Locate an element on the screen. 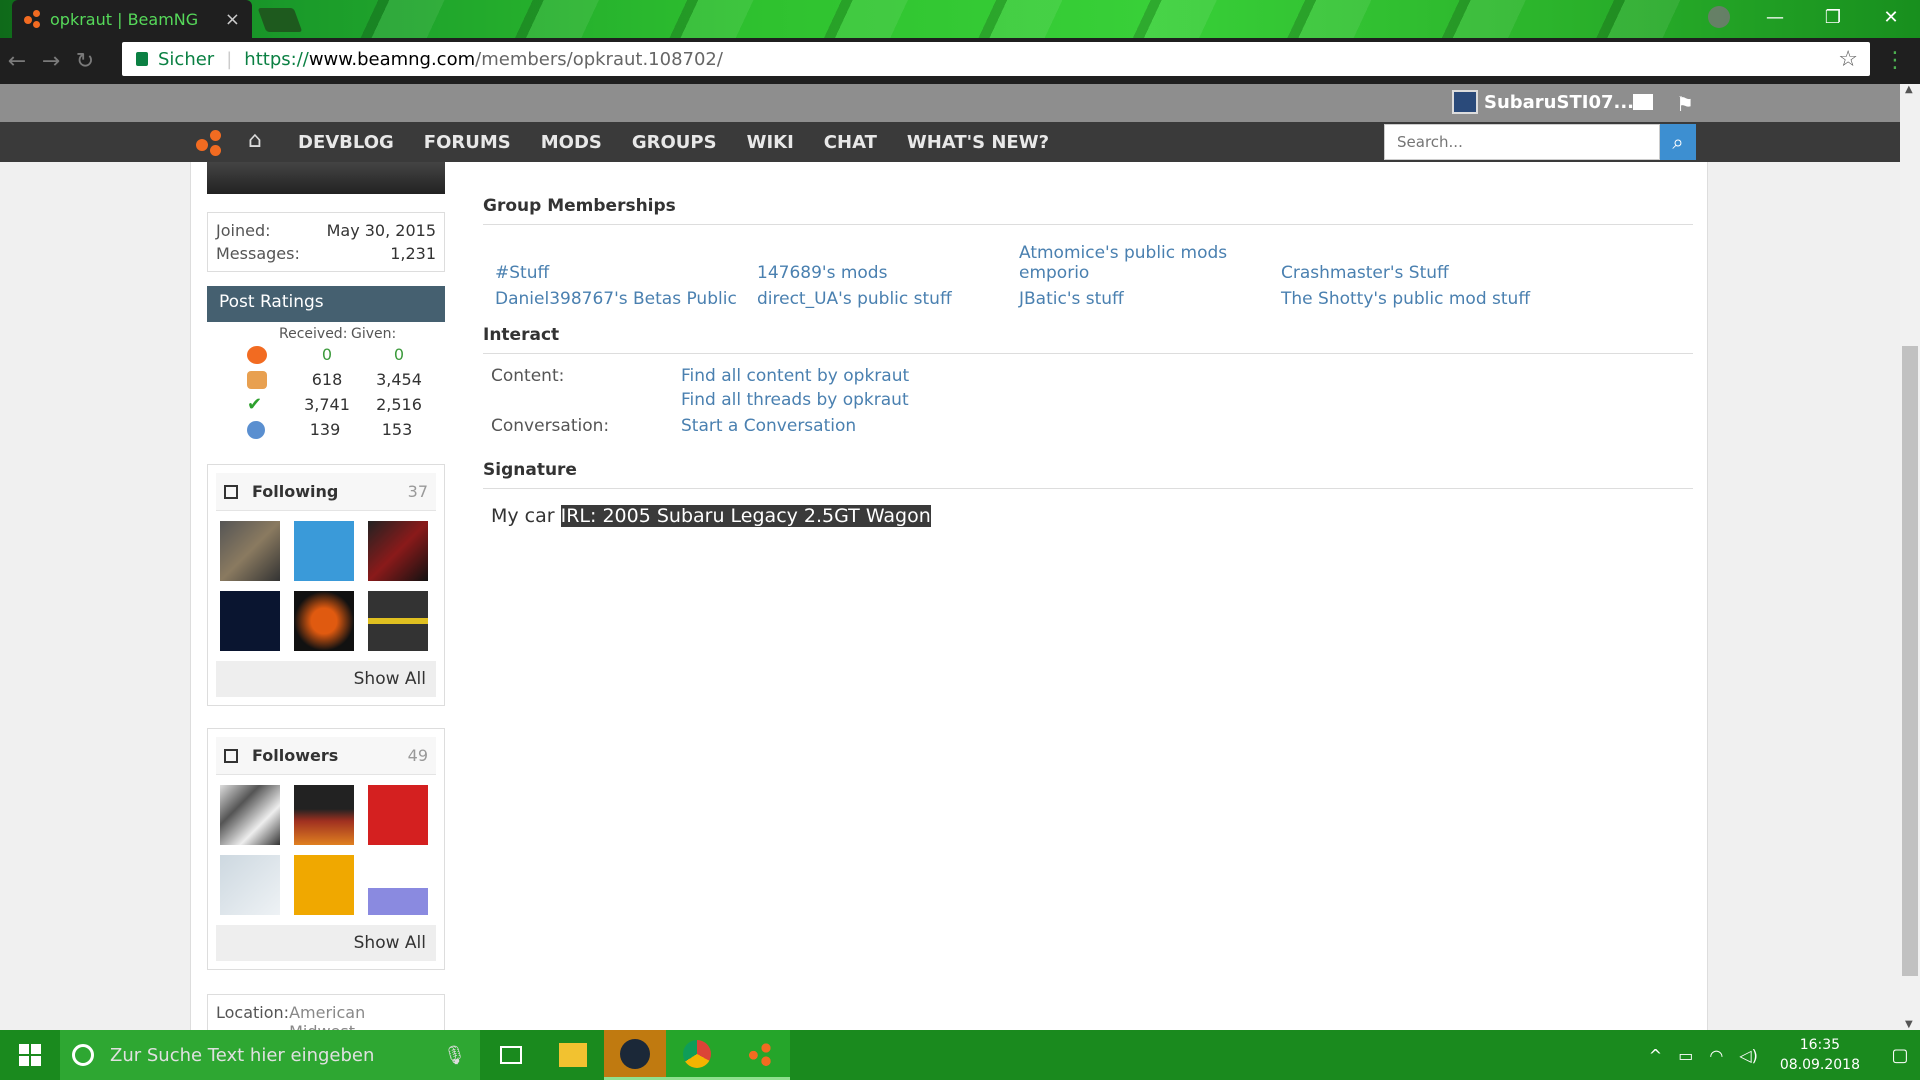 The width and height of the screenshot is (1920, 1080). group-link: The Shotty's public mod stuff is located at coordinates (1412, 299).